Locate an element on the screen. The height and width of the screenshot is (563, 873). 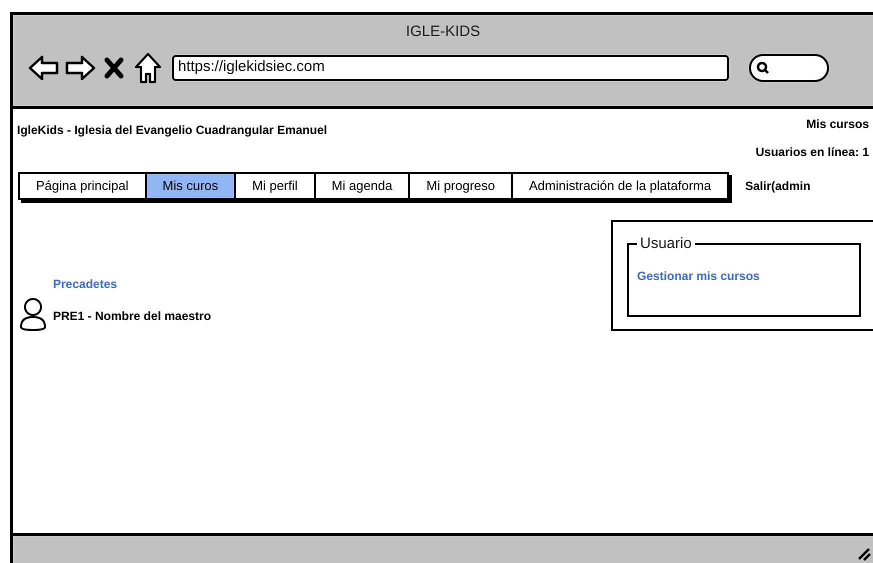
home-icon is located at coordinates (148, 68).